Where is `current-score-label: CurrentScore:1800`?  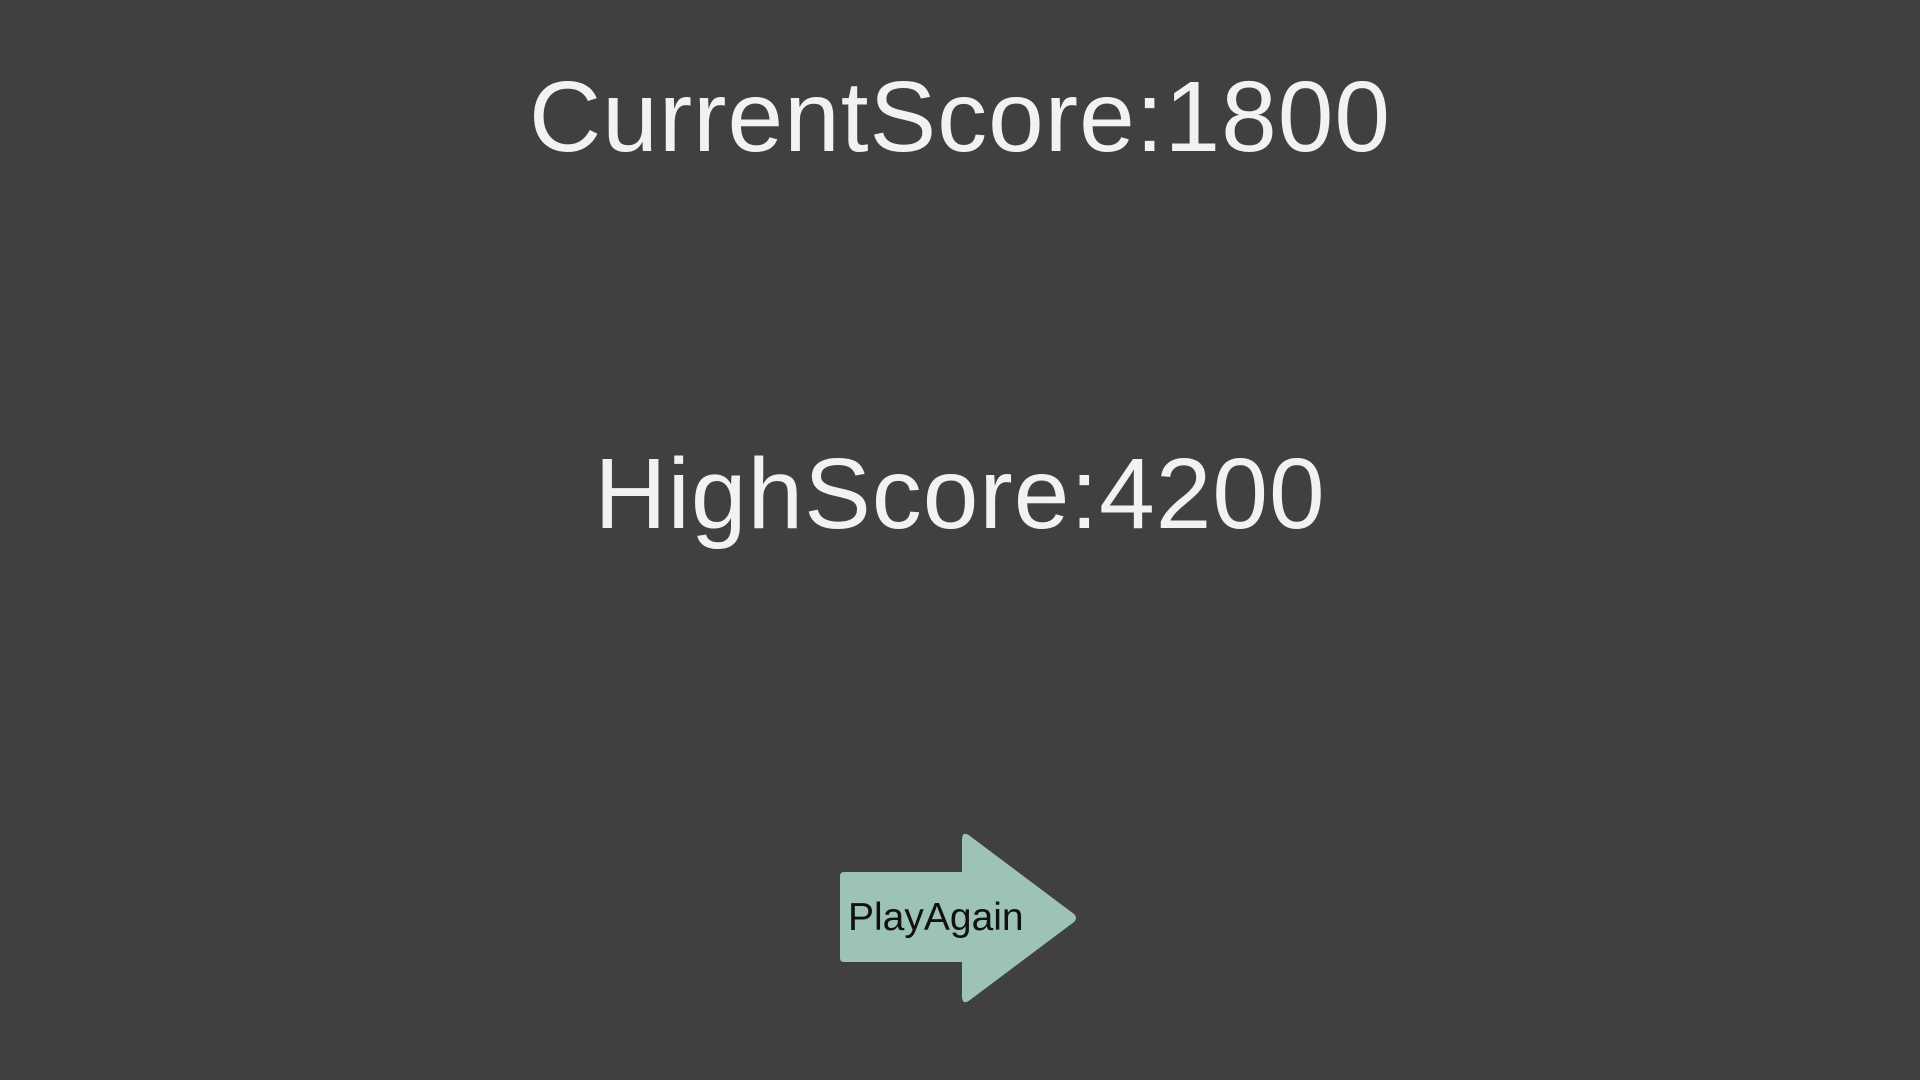 current-score-label: CurrentScore:1800 is located at coordinates (960, 117).